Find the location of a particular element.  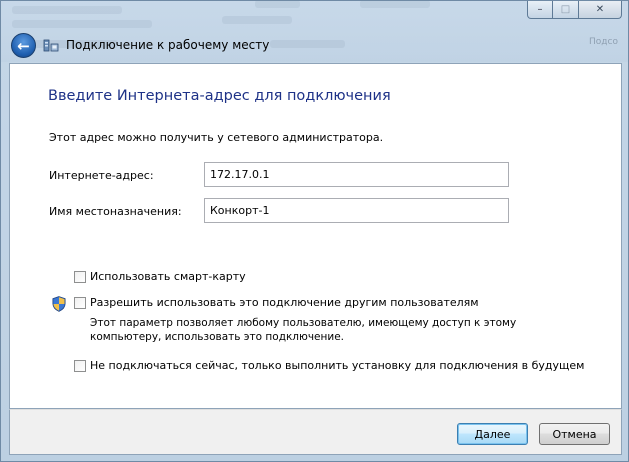

dont-connect-now-checkbox is located at coordinates (80, 366).